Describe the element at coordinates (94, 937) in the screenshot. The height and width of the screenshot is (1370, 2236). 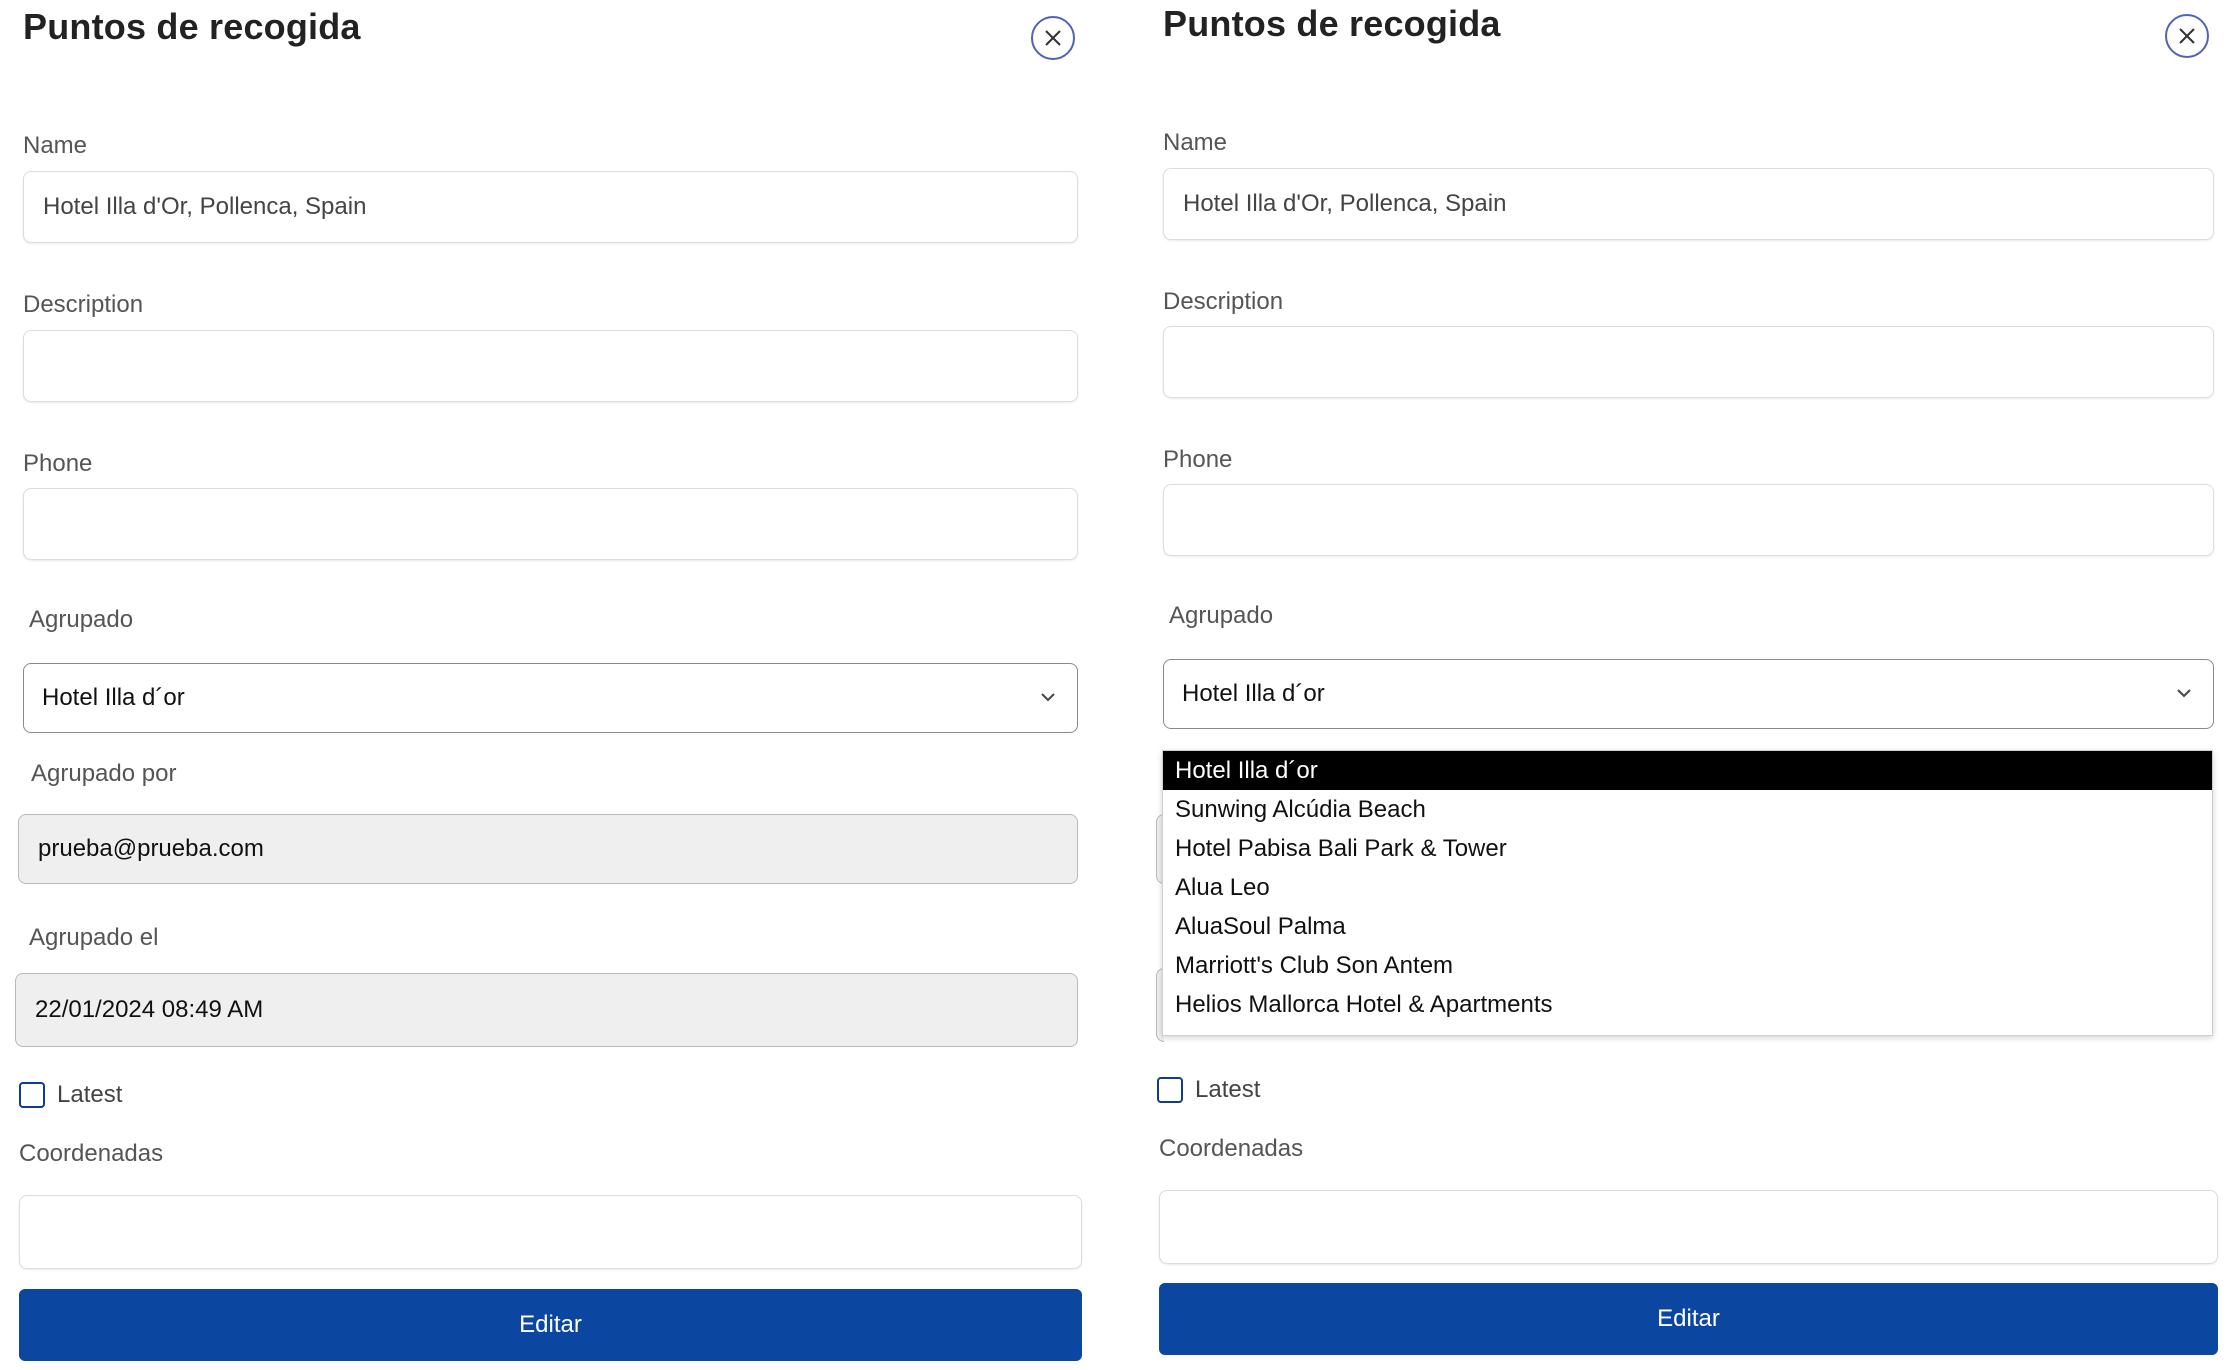
I see `agrupado-el-label: Agrupado el` at that location.